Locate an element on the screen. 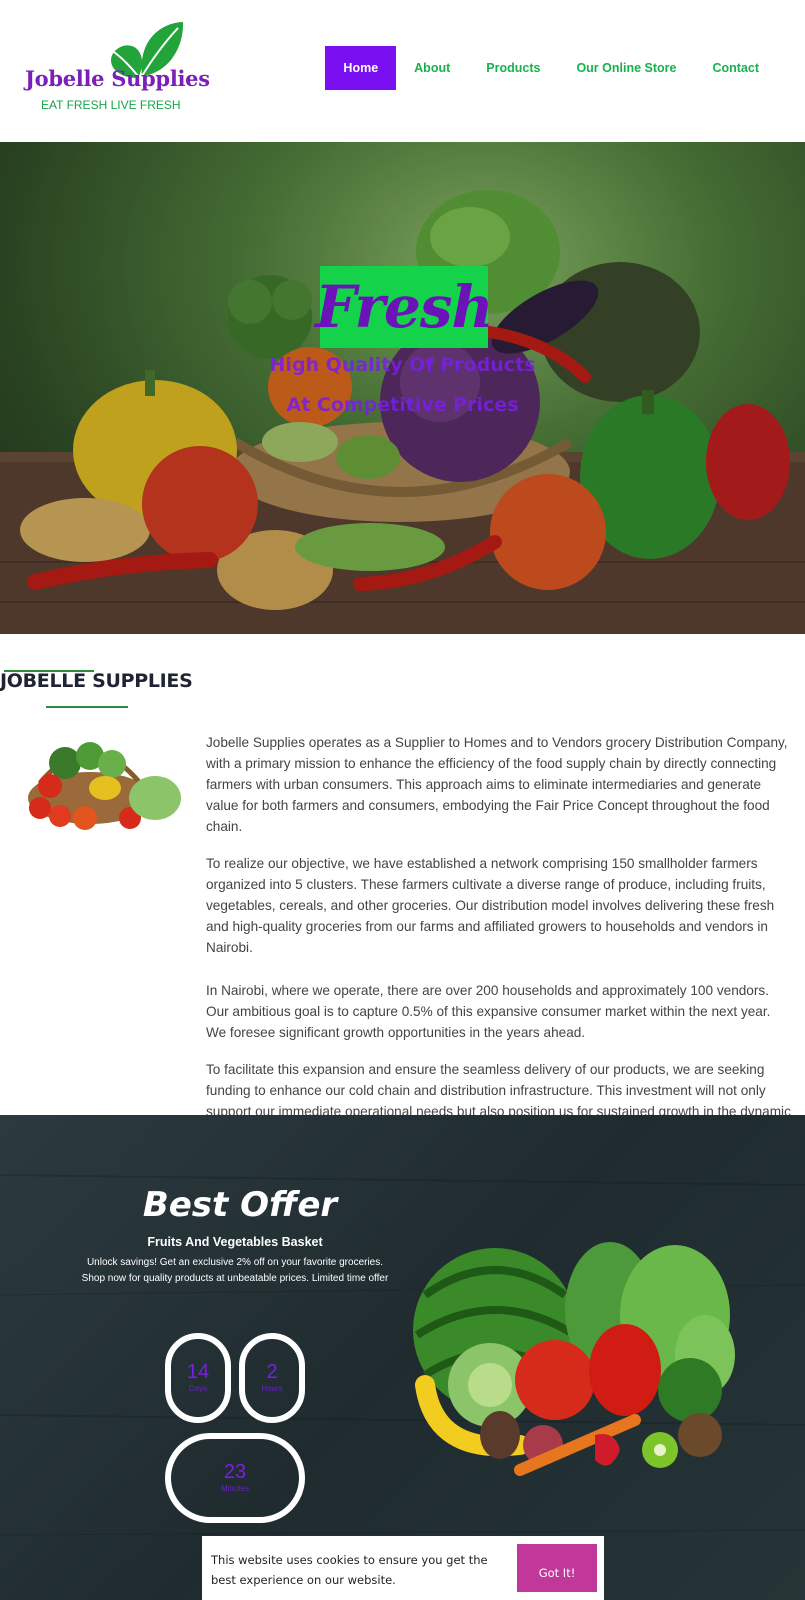 Image resolution: width=805 pixels, height=1600 pixels. hero-badge: Fresh is located at coordinates (404, 307).